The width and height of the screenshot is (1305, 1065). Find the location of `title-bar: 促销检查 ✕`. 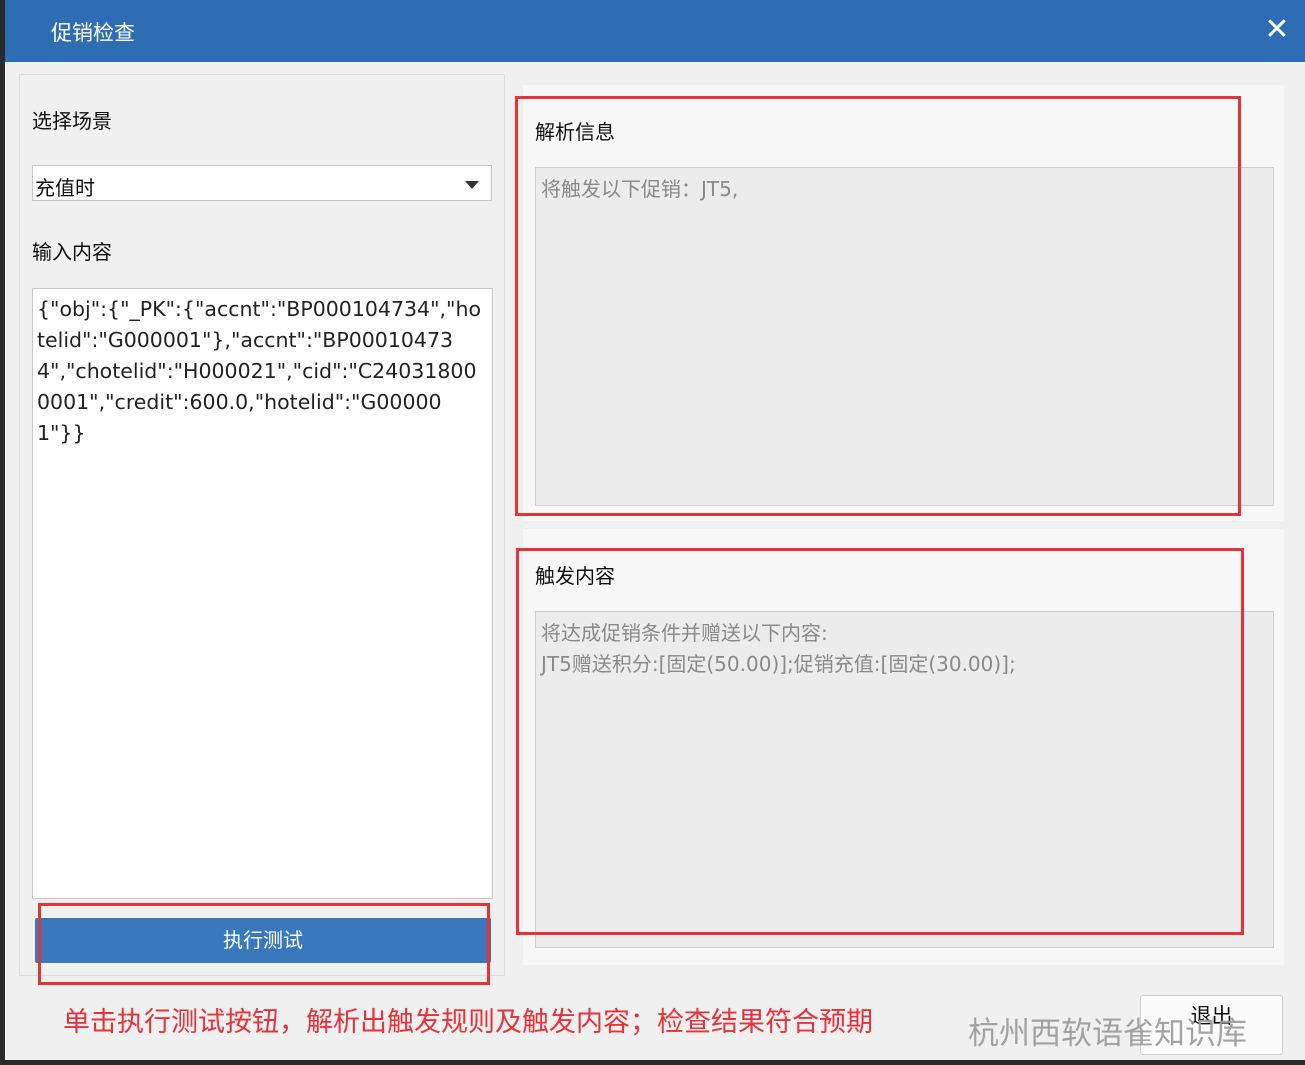

title-bar: 促销检查 ✕ is located at coordinates (655, 31).